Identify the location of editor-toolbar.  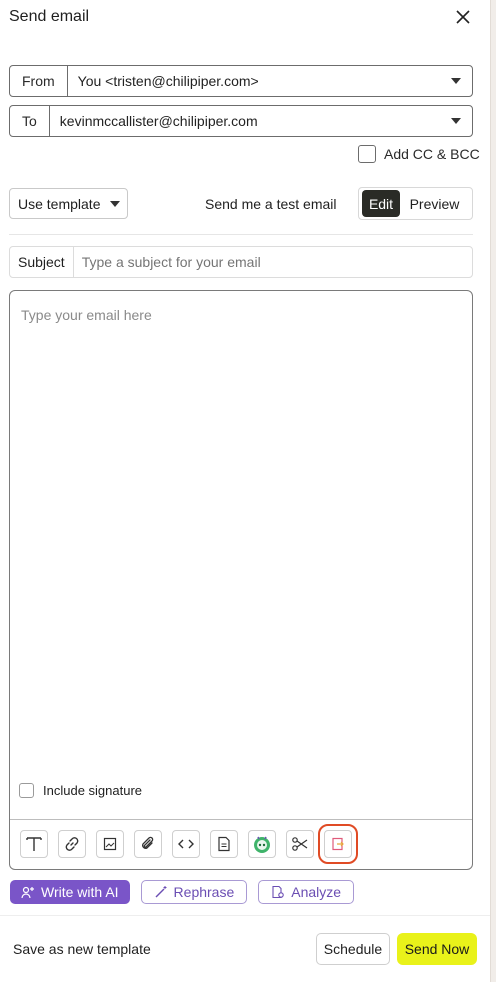
(189, 844).